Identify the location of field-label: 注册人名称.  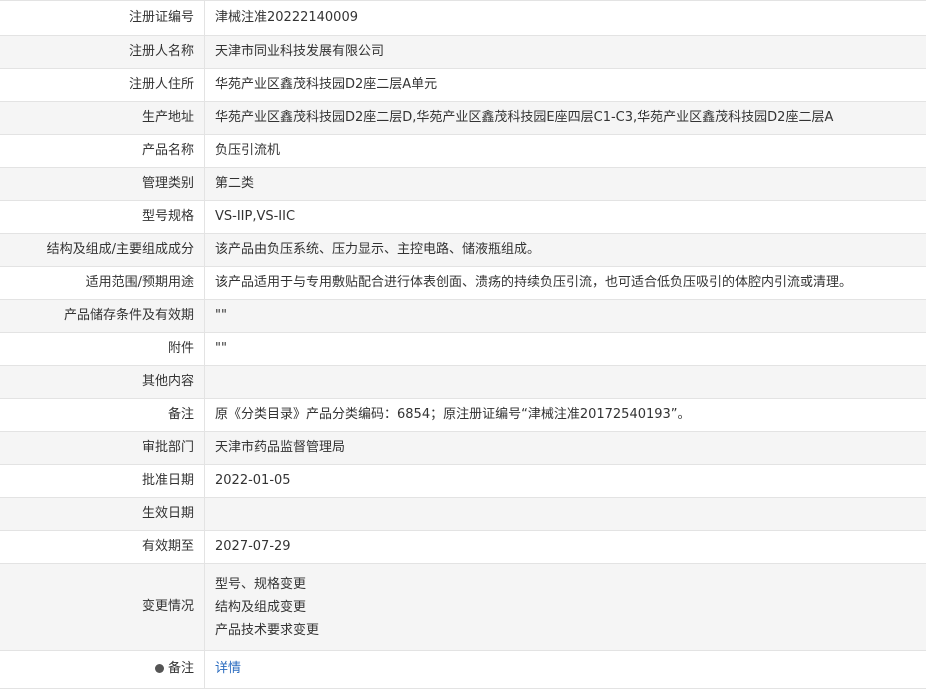
(102, 52).